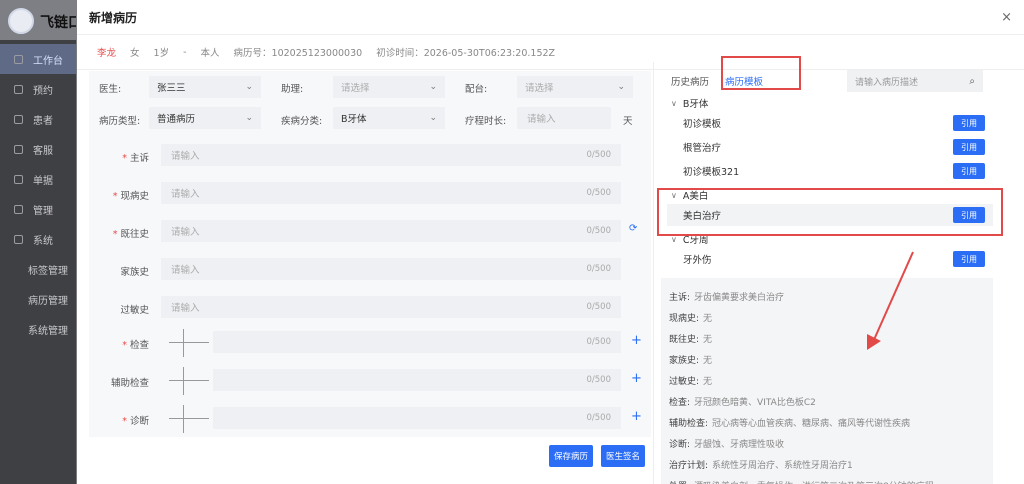 The image size is (1024, 484). Describe the element at coordinates (18, 179) in the screenshot. I see `doc-icon` at that location.